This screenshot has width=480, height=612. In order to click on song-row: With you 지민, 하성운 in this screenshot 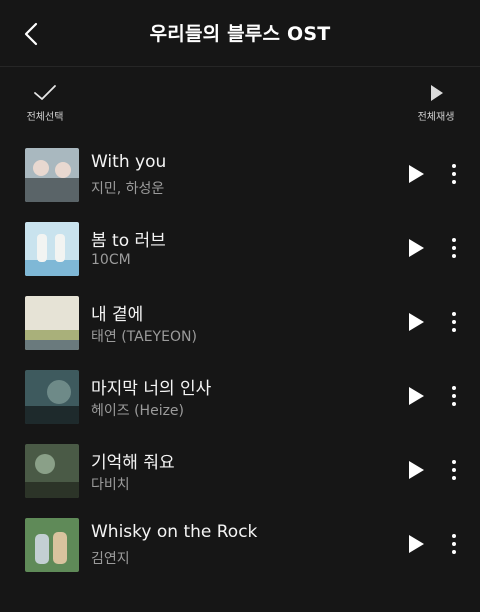, I will do `click(240, 176)`.